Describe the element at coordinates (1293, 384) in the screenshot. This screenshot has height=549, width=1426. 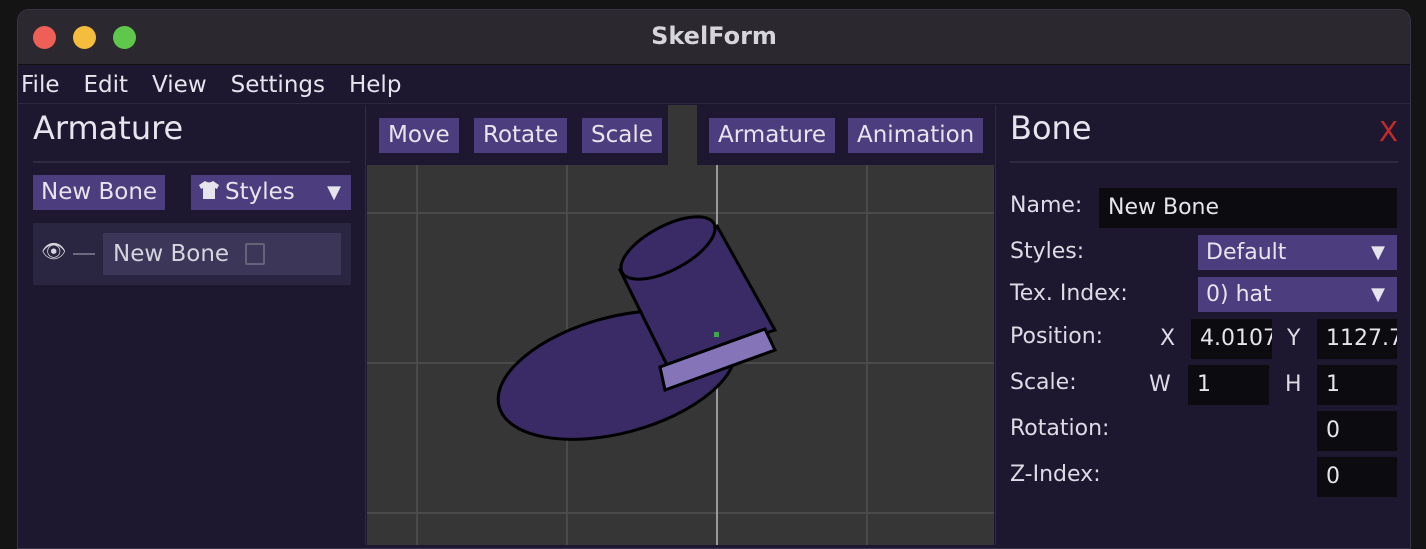
I see `scale-h-label: H` at that location.